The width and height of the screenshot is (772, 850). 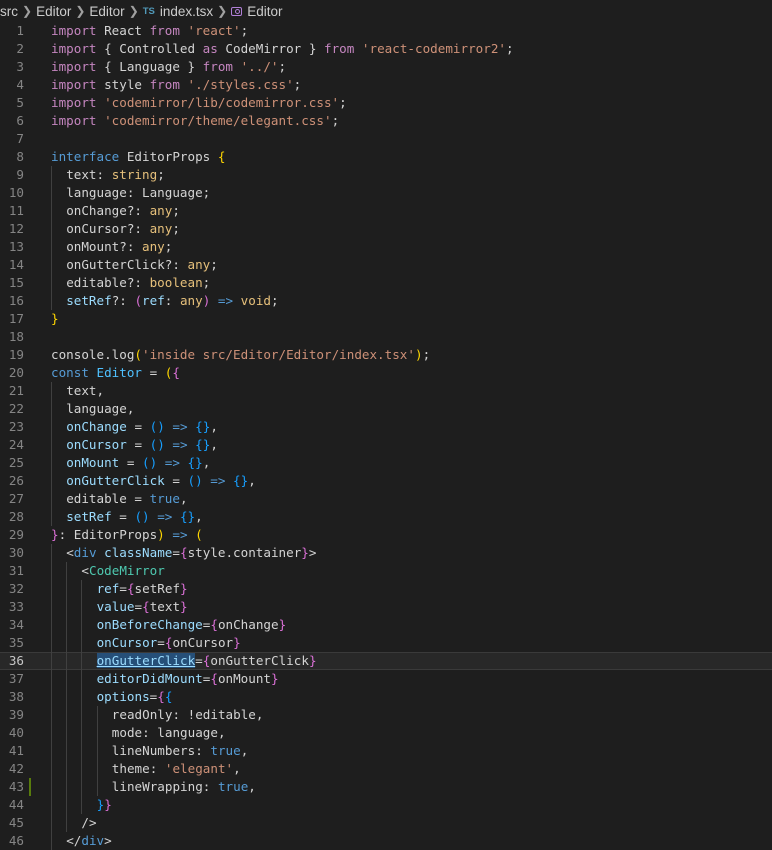 I want to click on code-line: 22 language,, so click(x=386, y=409).